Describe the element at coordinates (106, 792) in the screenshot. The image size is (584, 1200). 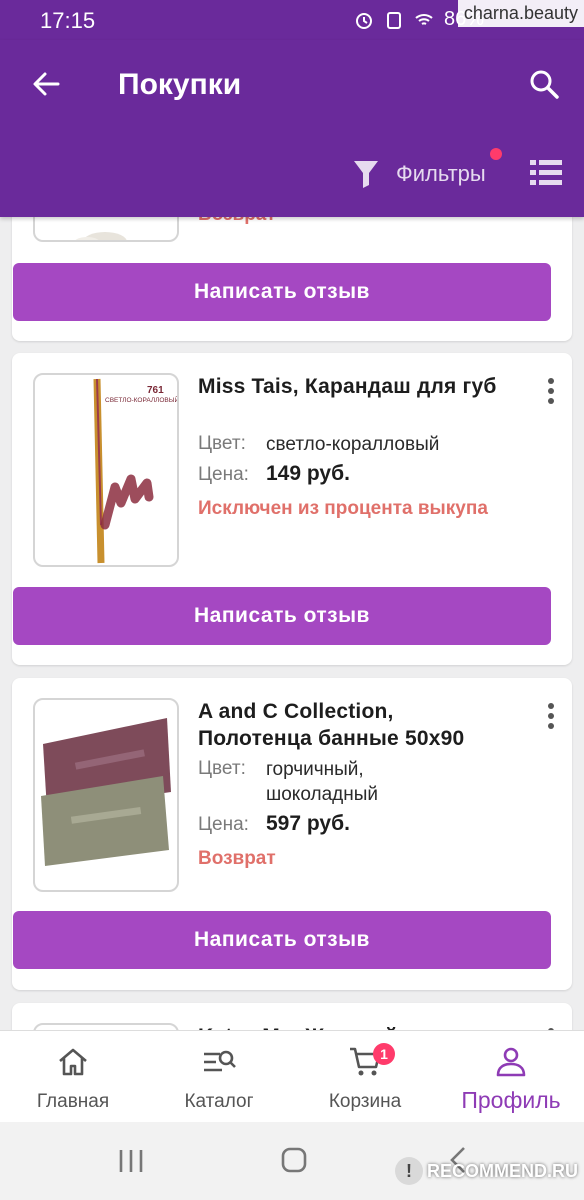
I see `product-image` at that location.